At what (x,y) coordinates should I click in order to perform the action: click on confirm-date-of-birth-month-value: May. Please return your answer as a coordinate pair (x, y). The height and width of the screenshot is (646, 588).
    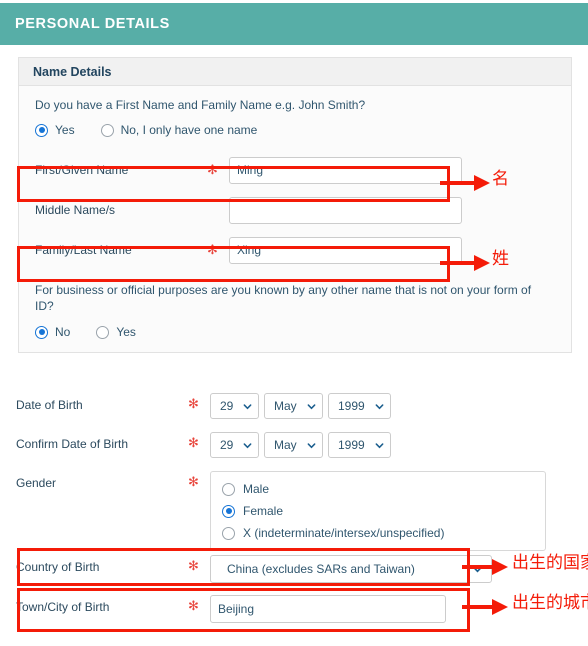
    Looking at the image, I should click on (285, 445).